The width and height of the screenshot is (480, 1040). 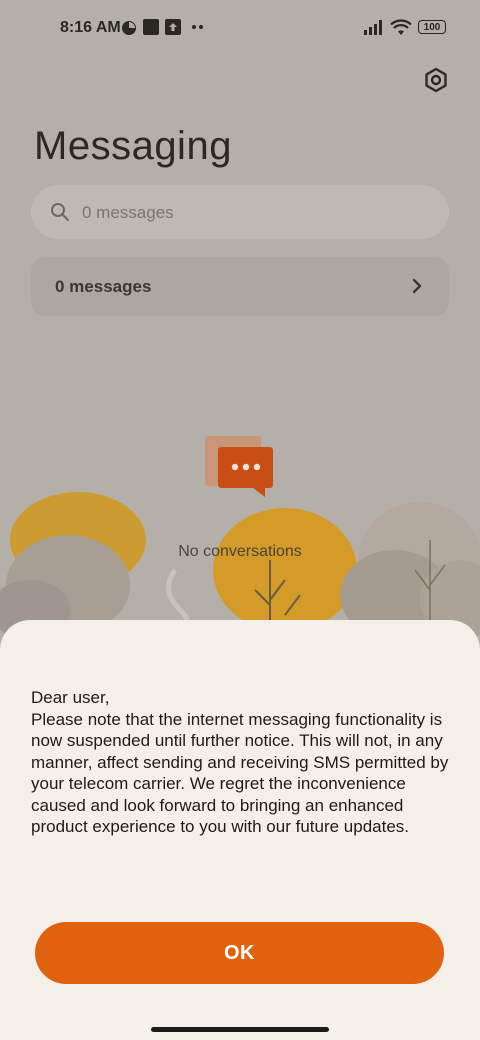 What do you see at coordinates (373, 27) in the screenshot?
I see `signal-icon` at bounding box center [373, 27].